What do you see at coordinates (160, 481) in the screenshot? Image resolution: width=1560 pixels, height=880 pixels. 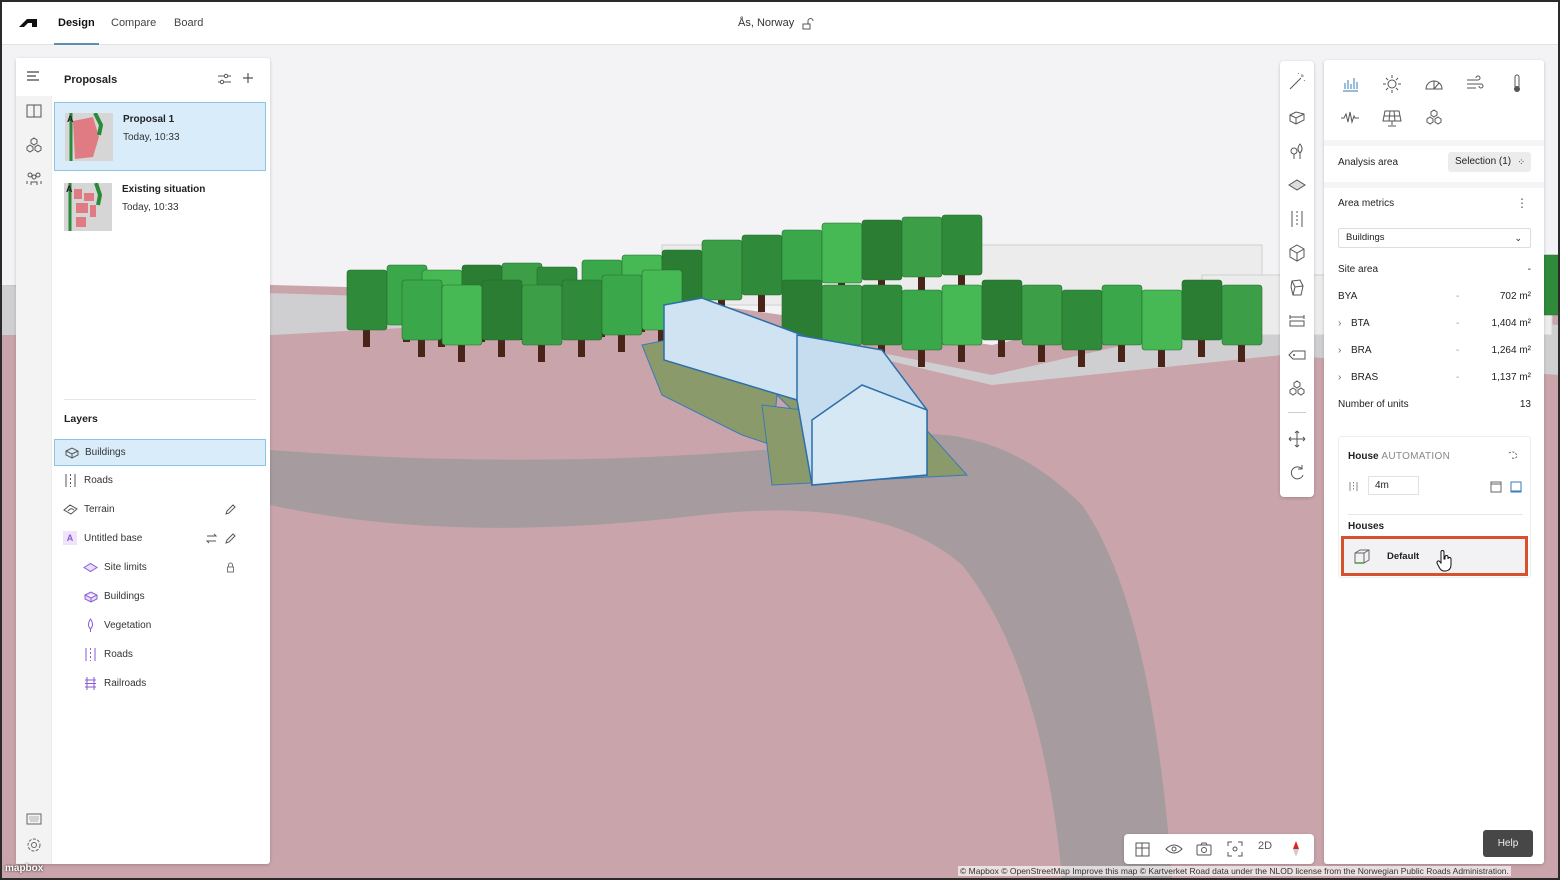 I see `layer-item-roads: Roads` at bounding box center [160, 481].